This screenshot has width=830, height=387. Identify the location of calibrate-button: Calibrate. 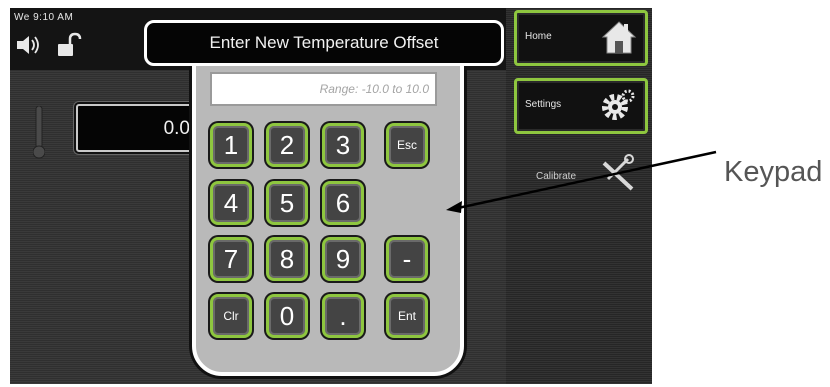
(586, 175).